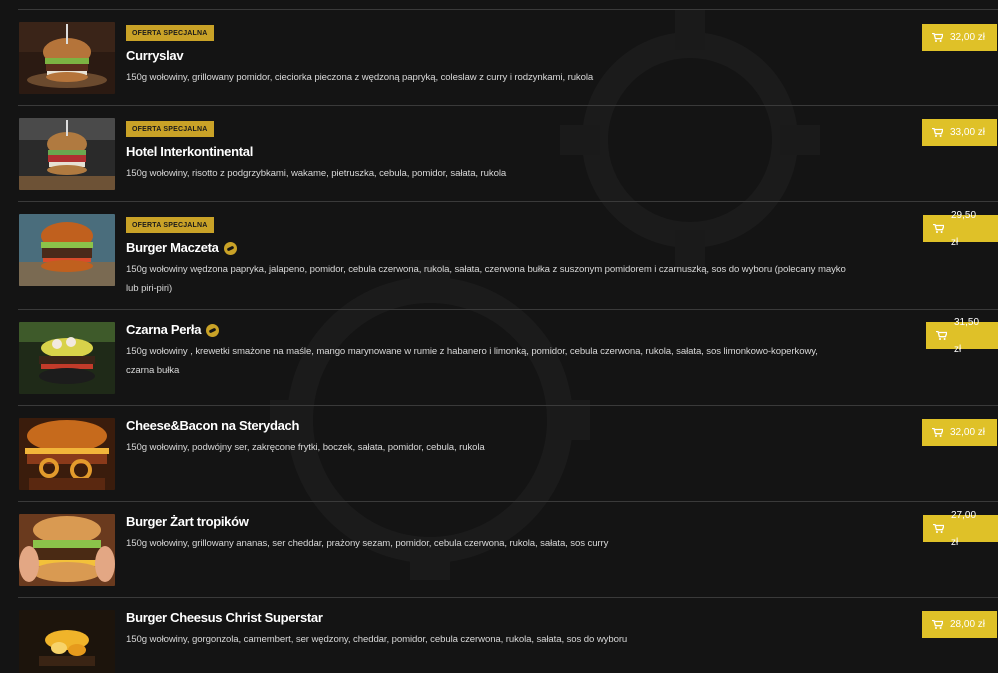 This screenshot has width=998, height=673. I want to click on item-title: Hotel Interkontinental, so click(486, 152).